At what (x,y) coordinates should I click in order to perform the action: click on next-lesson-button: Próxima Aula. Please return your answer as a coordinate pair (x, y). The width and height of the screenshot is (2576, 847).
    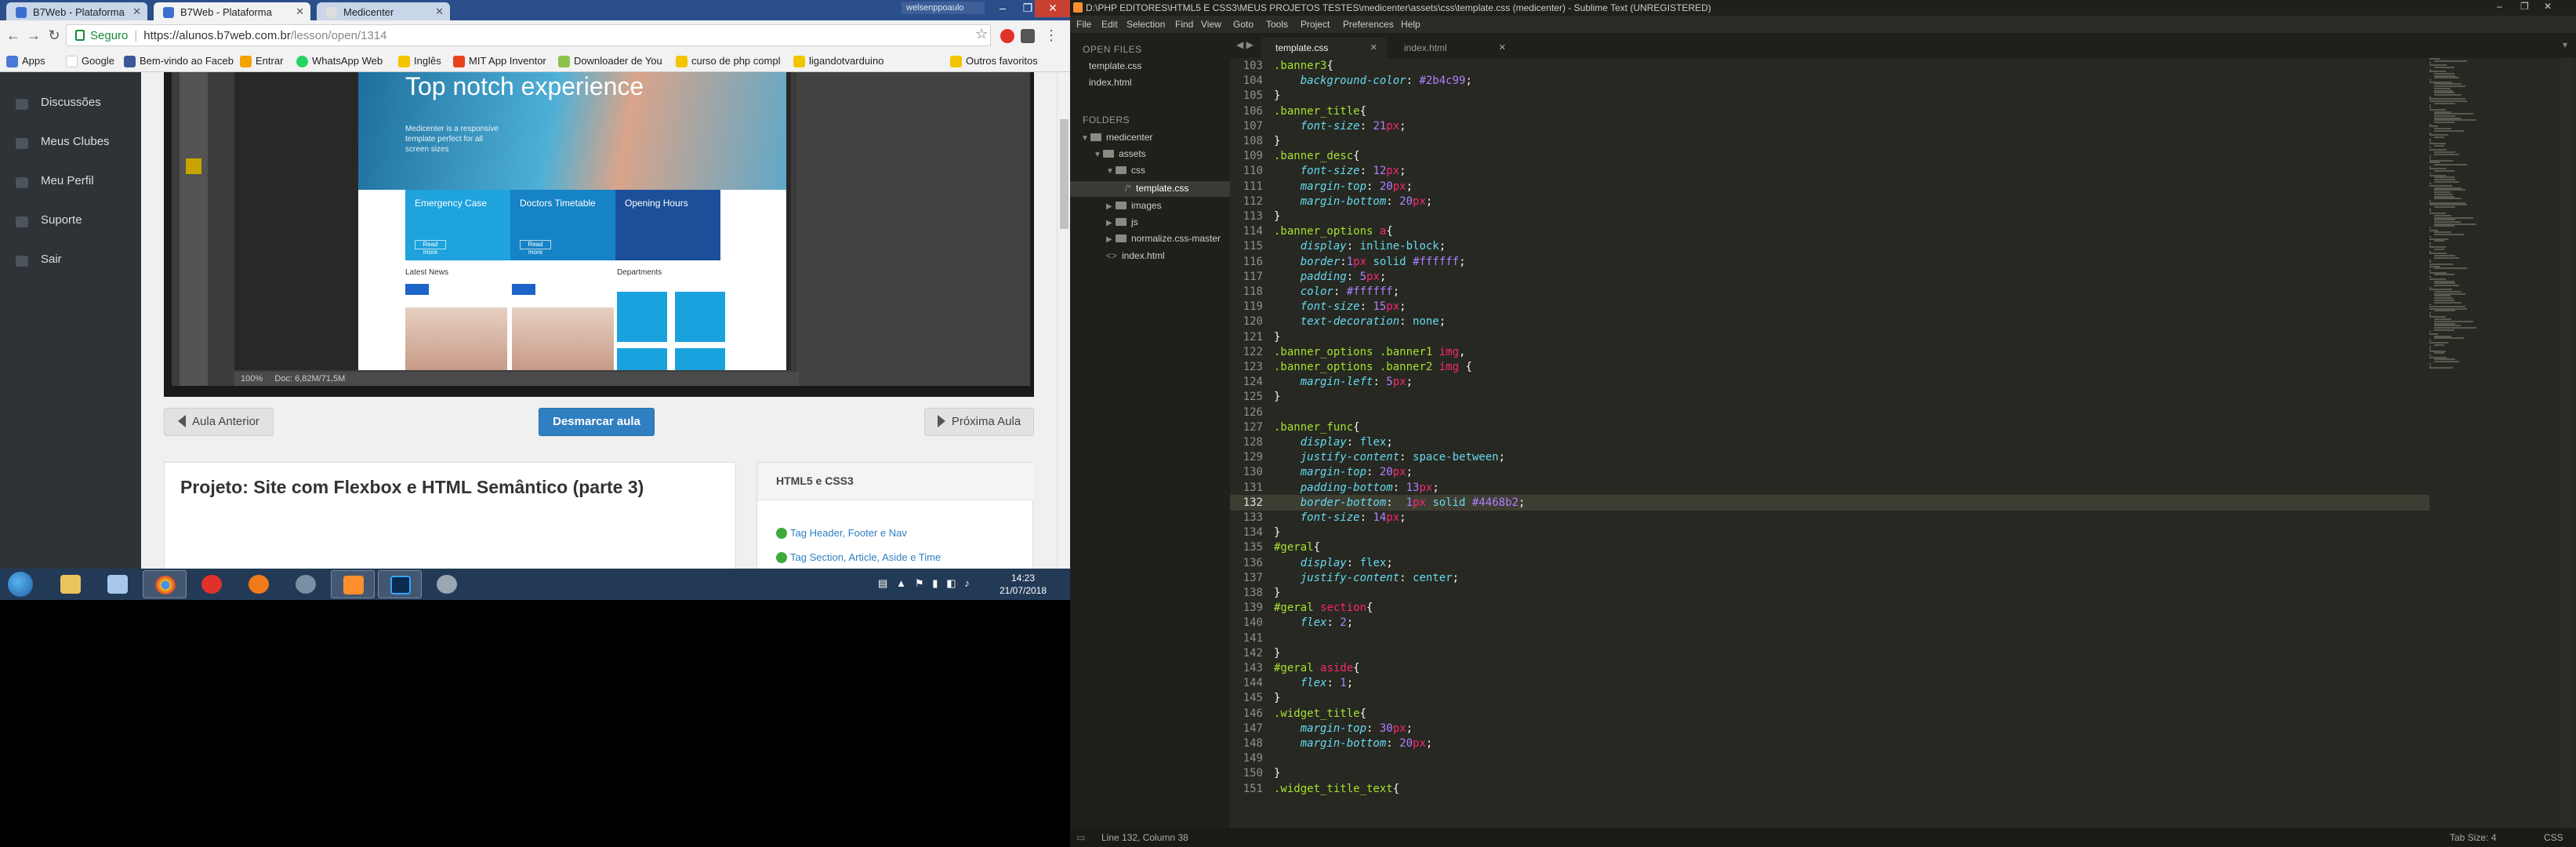
    Looking at the image, I should click on (979, 422).